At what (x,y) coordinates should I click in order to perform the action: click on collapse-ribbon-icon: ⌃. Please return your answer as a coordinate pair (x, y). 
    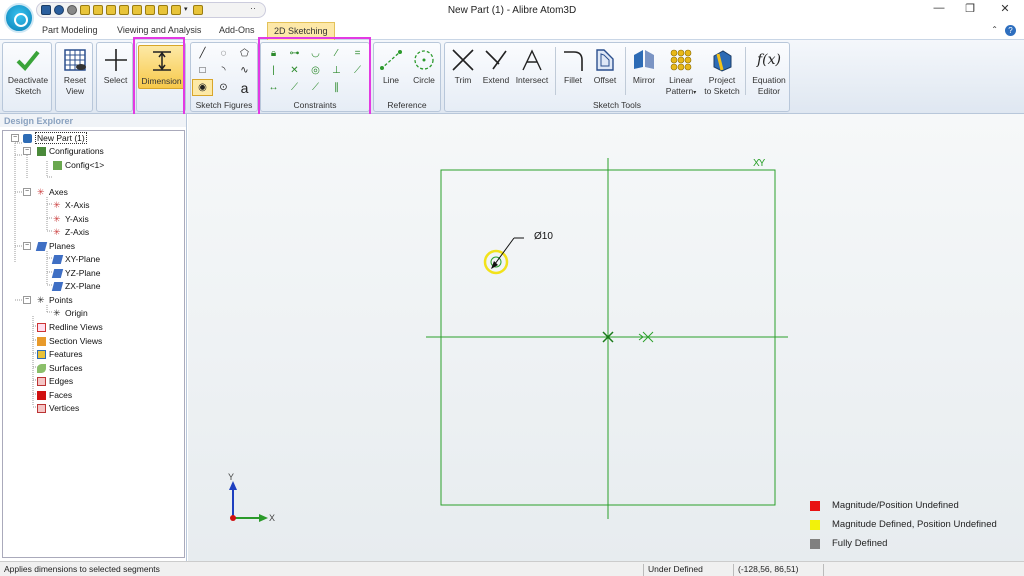
    Looking at the image, I should click on (994, 29).